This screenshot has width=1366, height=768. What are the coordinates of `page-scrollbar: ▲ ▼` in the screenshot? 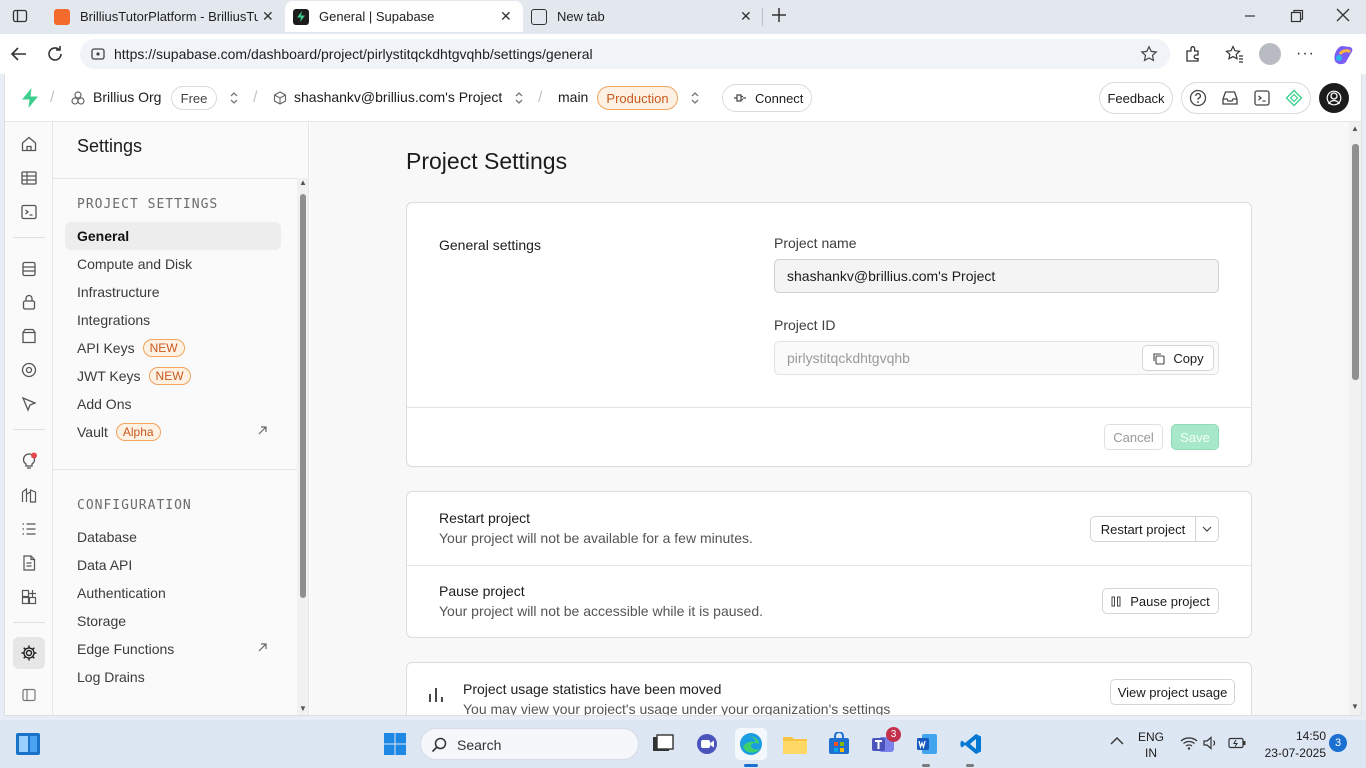 It's located at (1355, 418).